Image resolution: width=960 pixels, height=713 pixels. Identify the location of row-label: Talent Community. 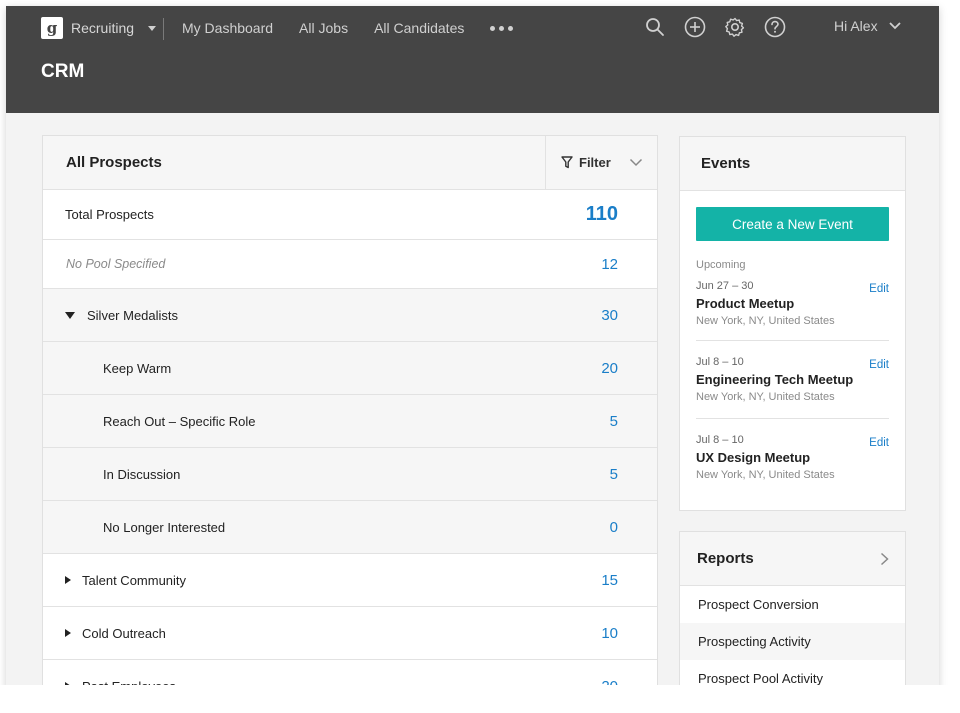
(134, 580).